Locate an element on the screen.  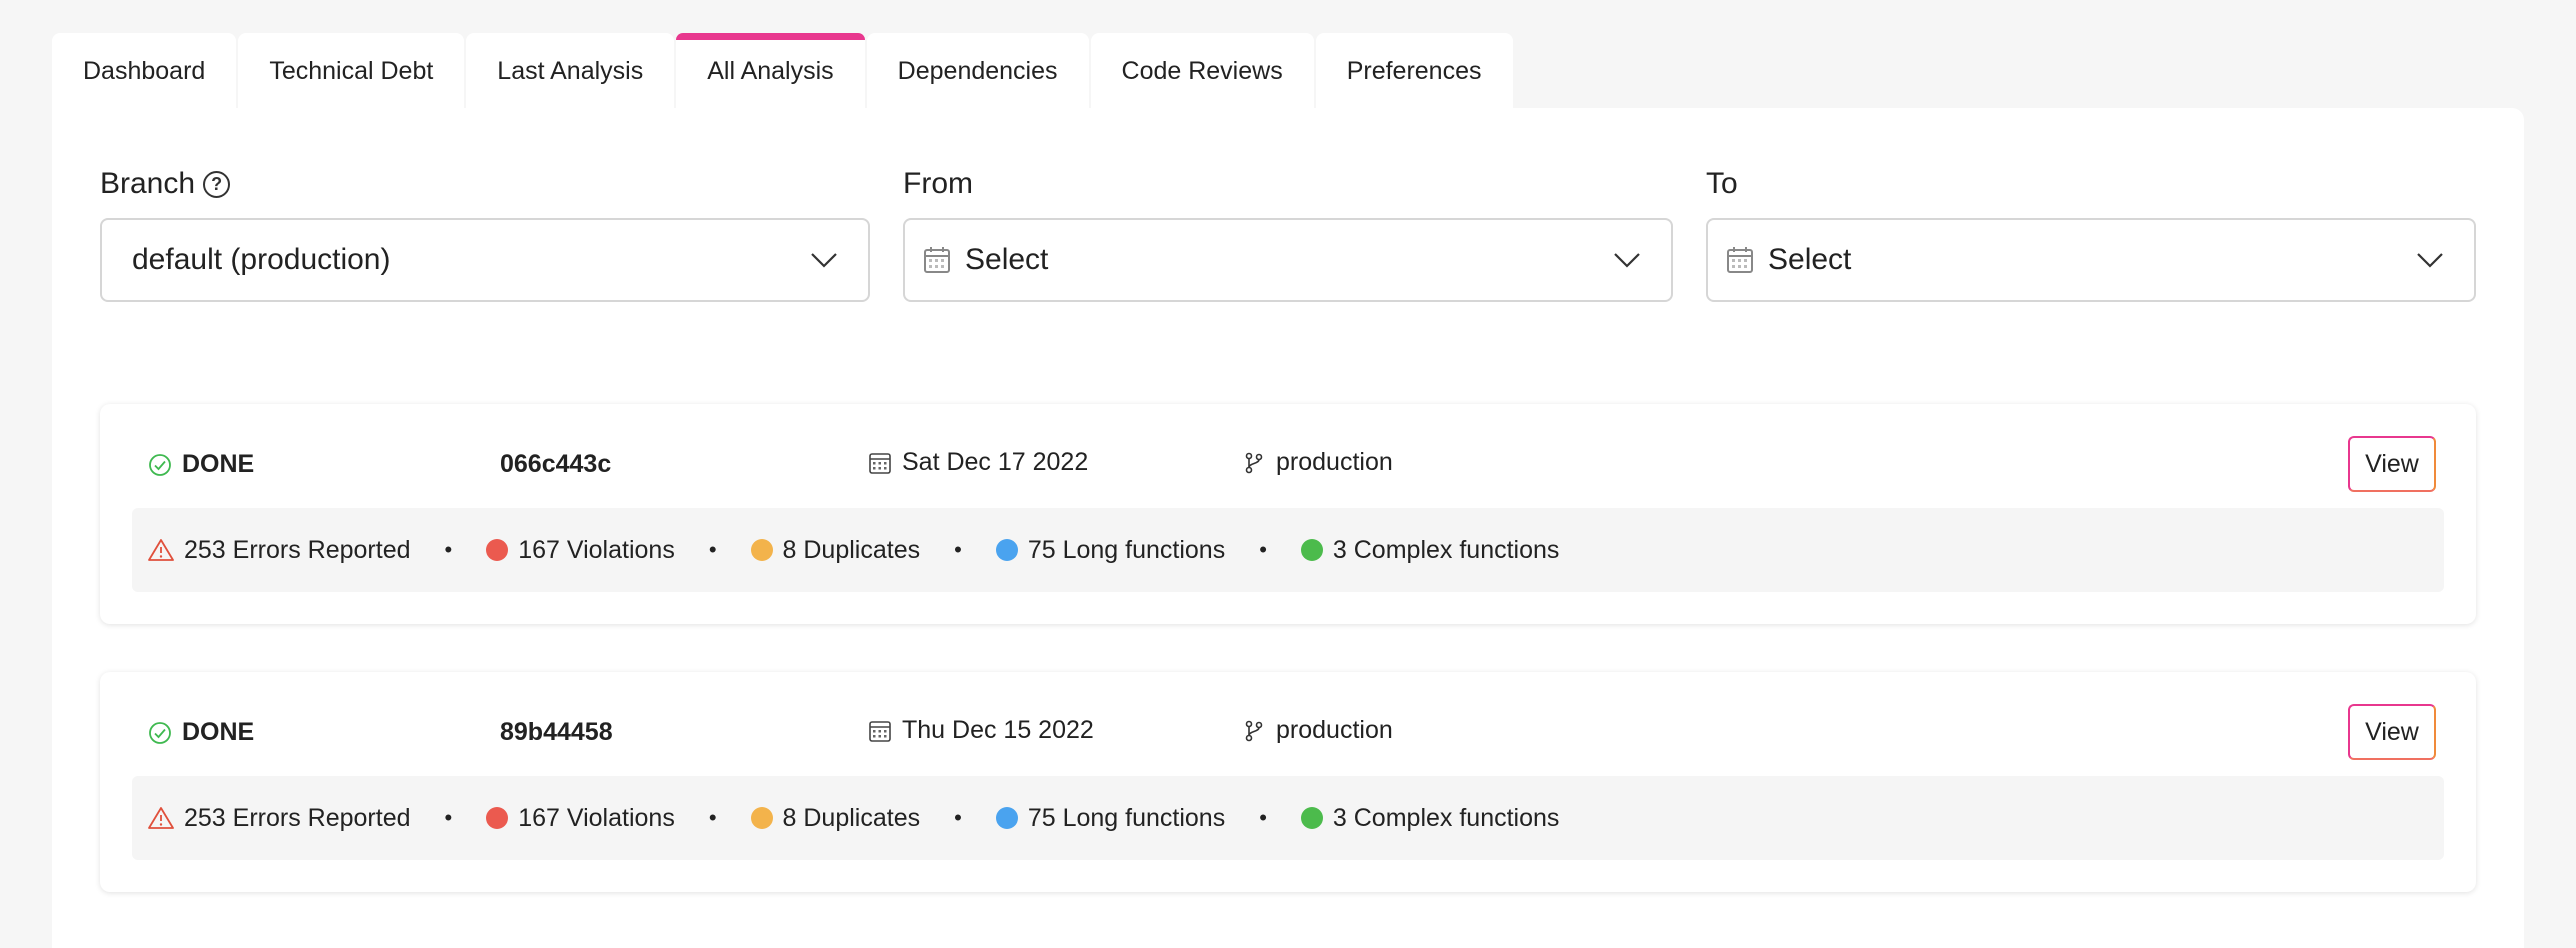
analysis-date: Thu Dec 15 2022 is located at coordinates (981, 730).